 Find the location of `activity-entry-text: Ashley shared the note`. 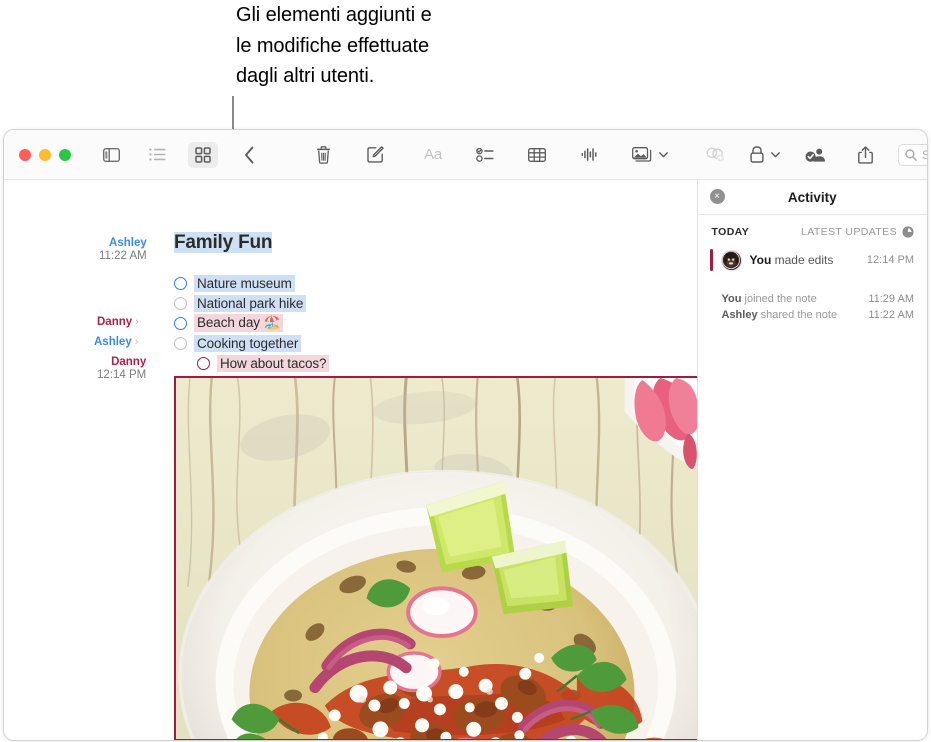

activity-entry-text: Ashley shared the note is located at coordinates (780, 315).